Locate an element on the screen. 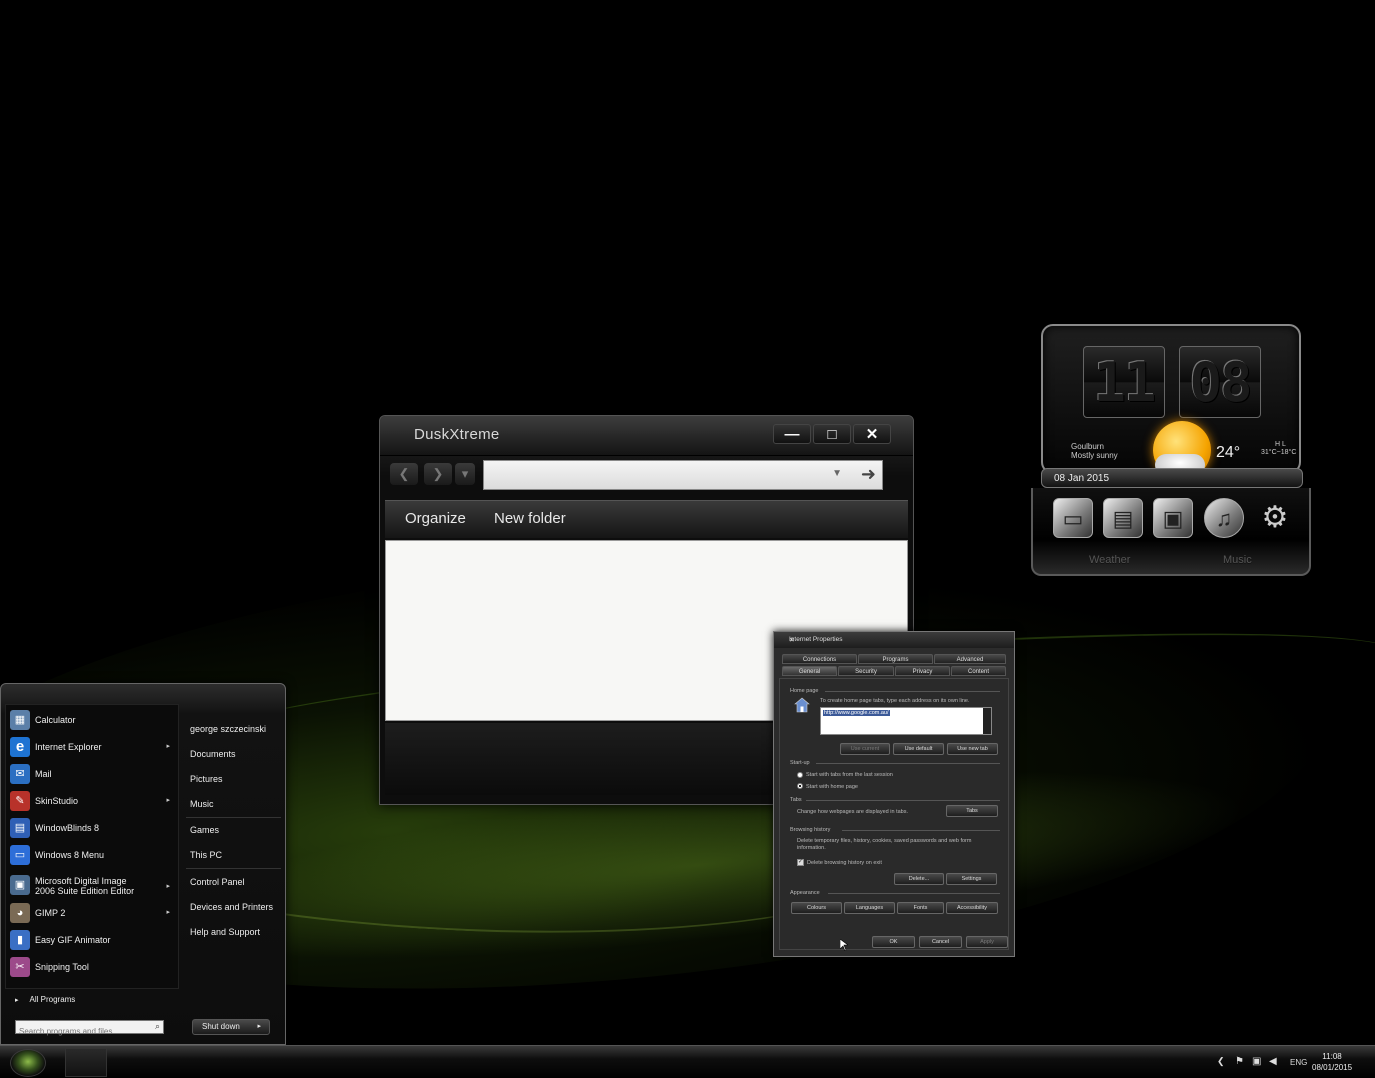 Image resolution: width=1375 pixels, height=1078 pixels. search-input is located at coordinates (81, 1031).